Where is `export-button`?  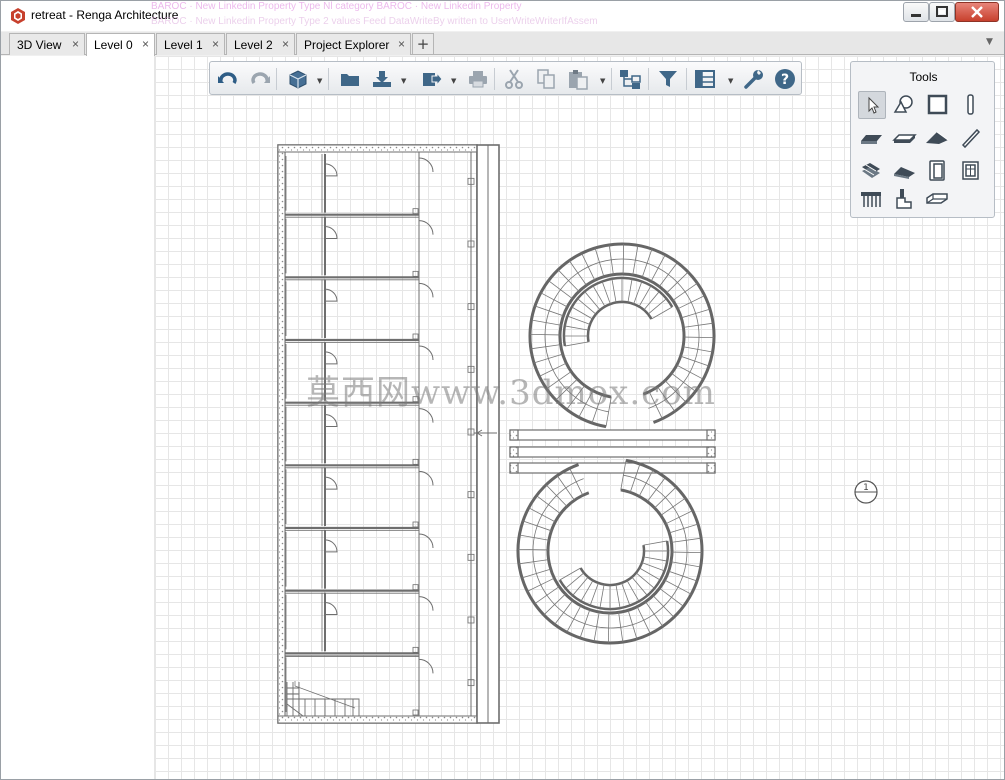 export-button is located at coordinates (432, 79).